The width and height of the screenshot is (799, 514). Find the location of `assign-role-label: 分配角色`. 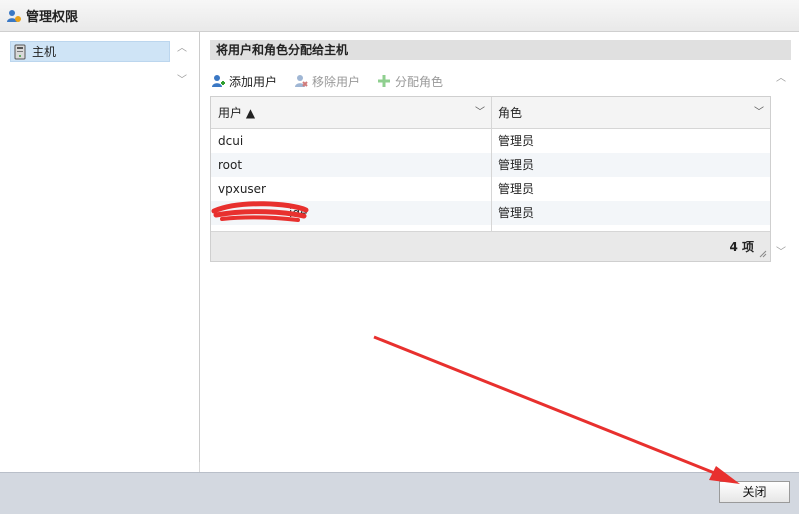

assign-role-label: 分配角色 is located at coordinates (419, 81).